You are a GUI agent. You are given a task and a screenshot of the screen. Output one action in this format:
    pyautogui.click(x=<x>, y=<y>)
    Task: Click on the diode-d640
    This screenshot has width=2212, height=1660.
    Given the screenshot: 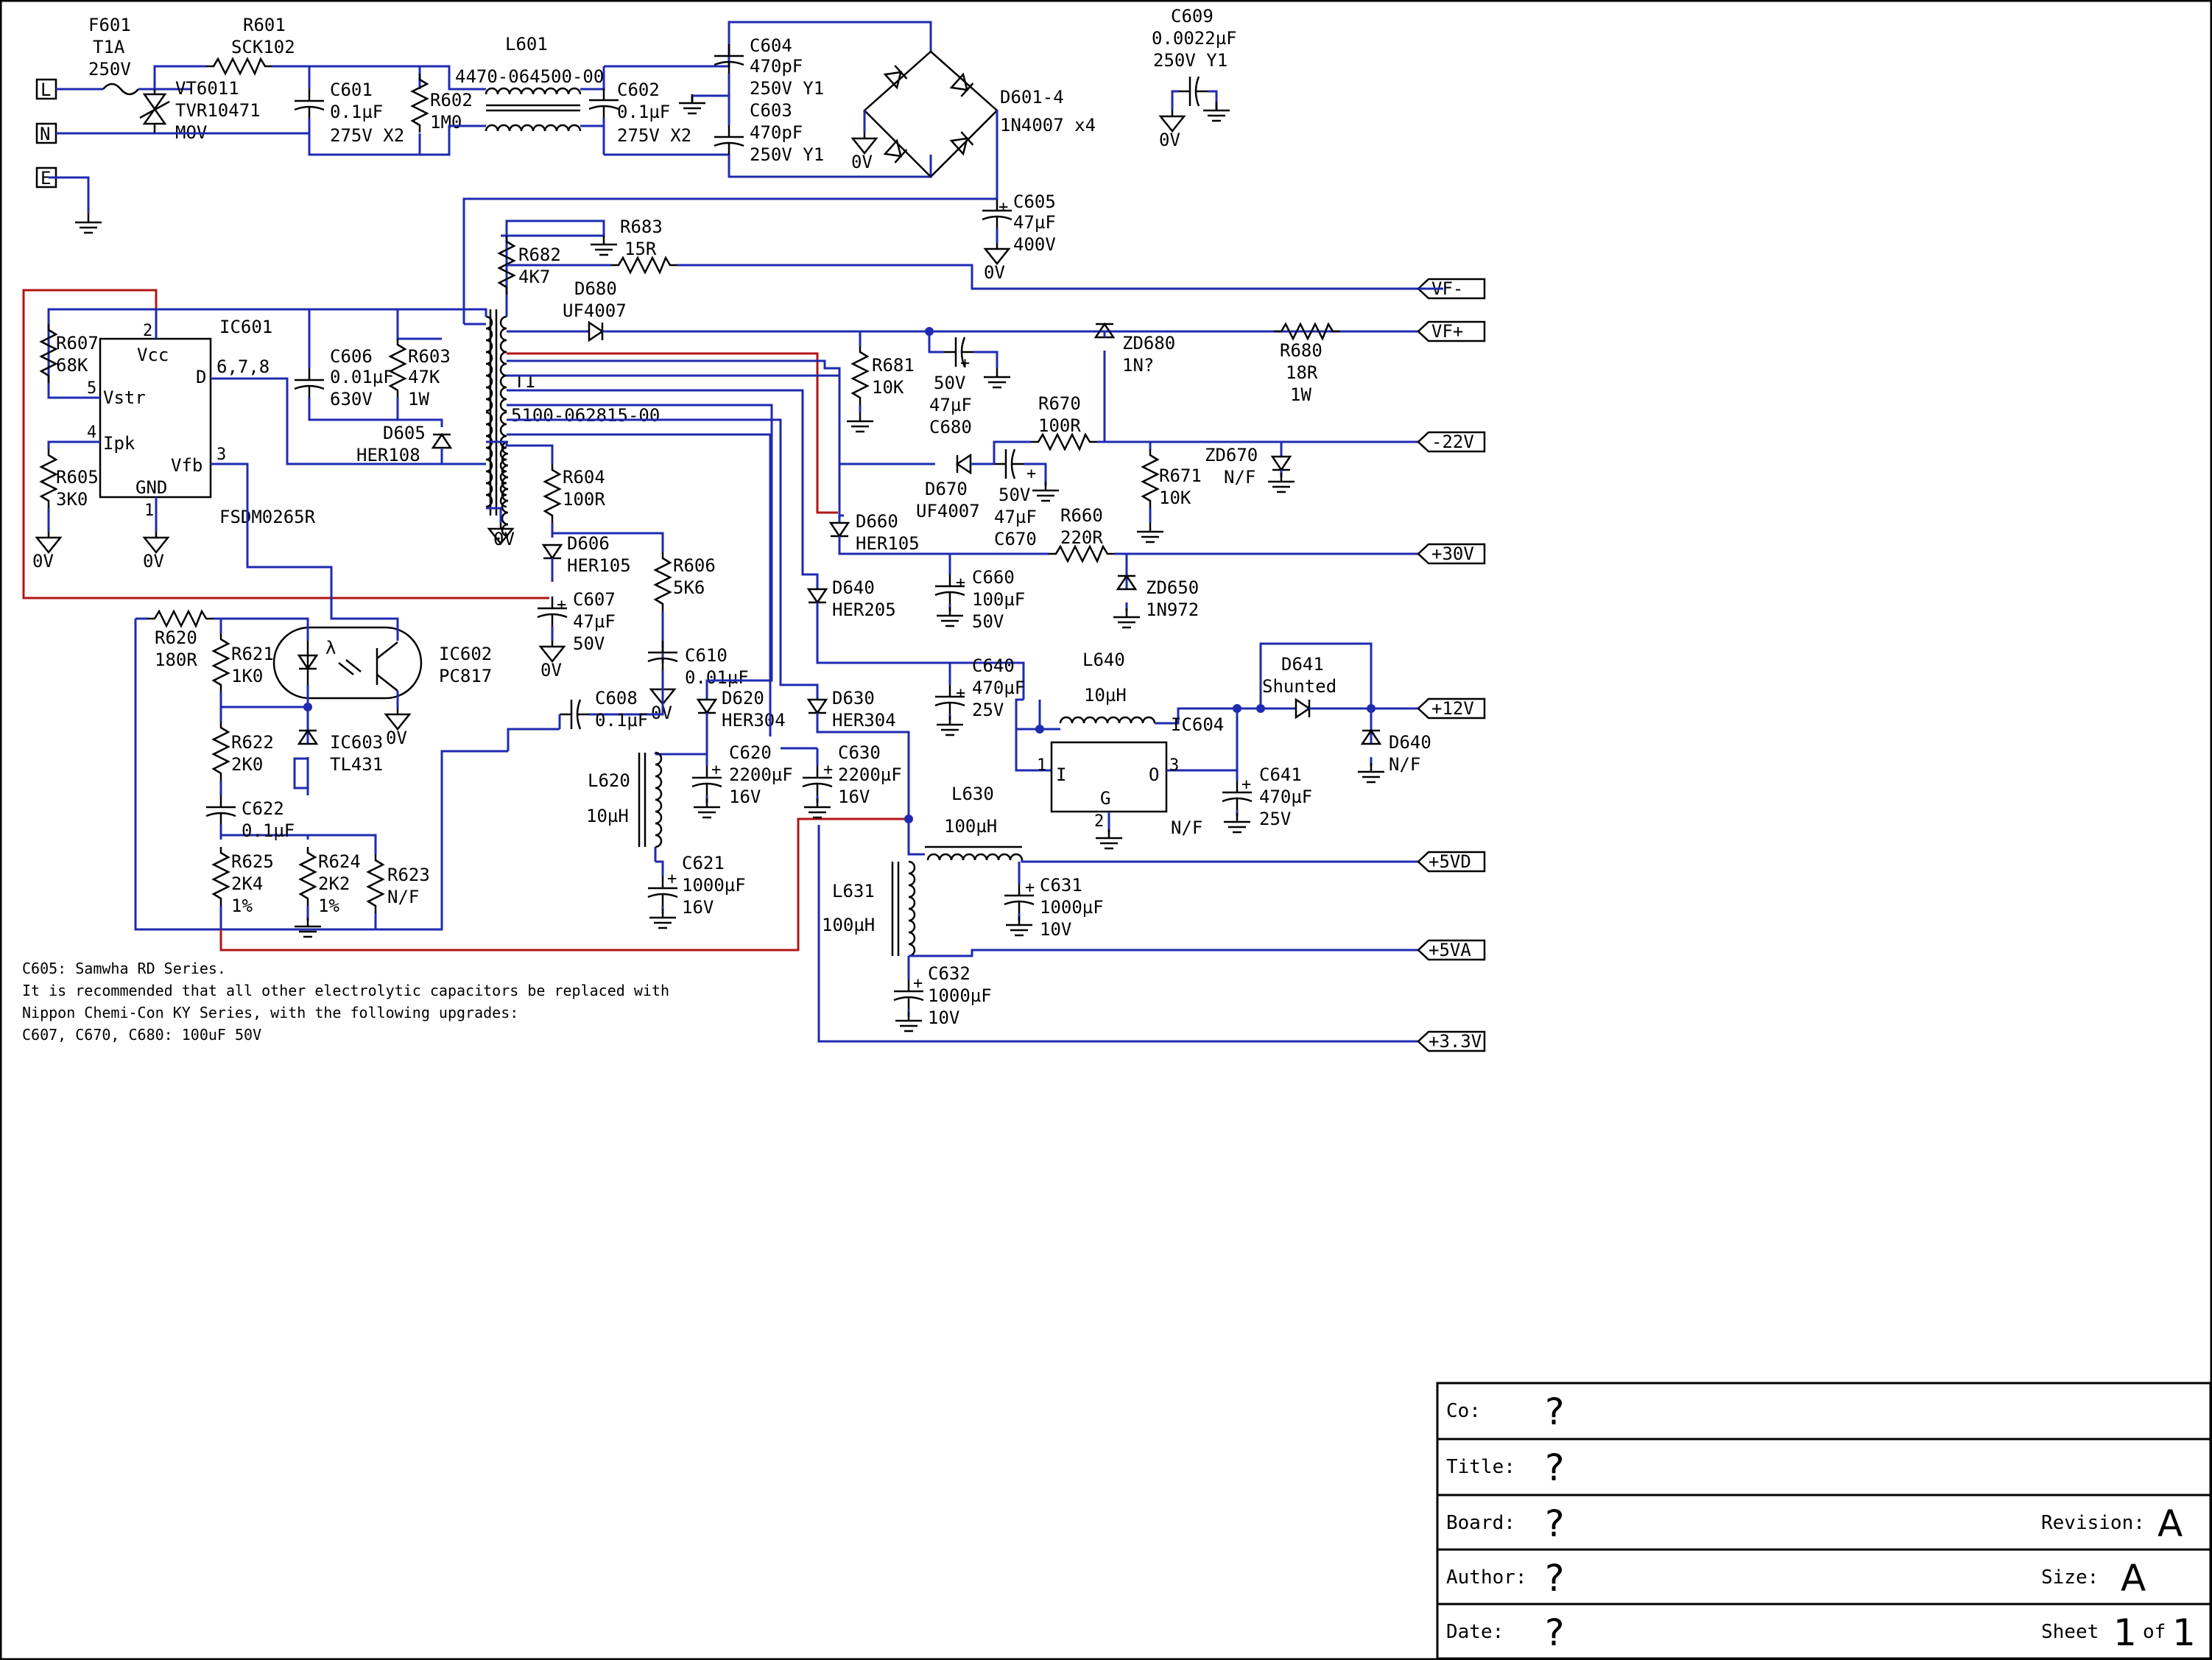 What is the action you would take?
    pyautogui.click(x=818, y=596)
    